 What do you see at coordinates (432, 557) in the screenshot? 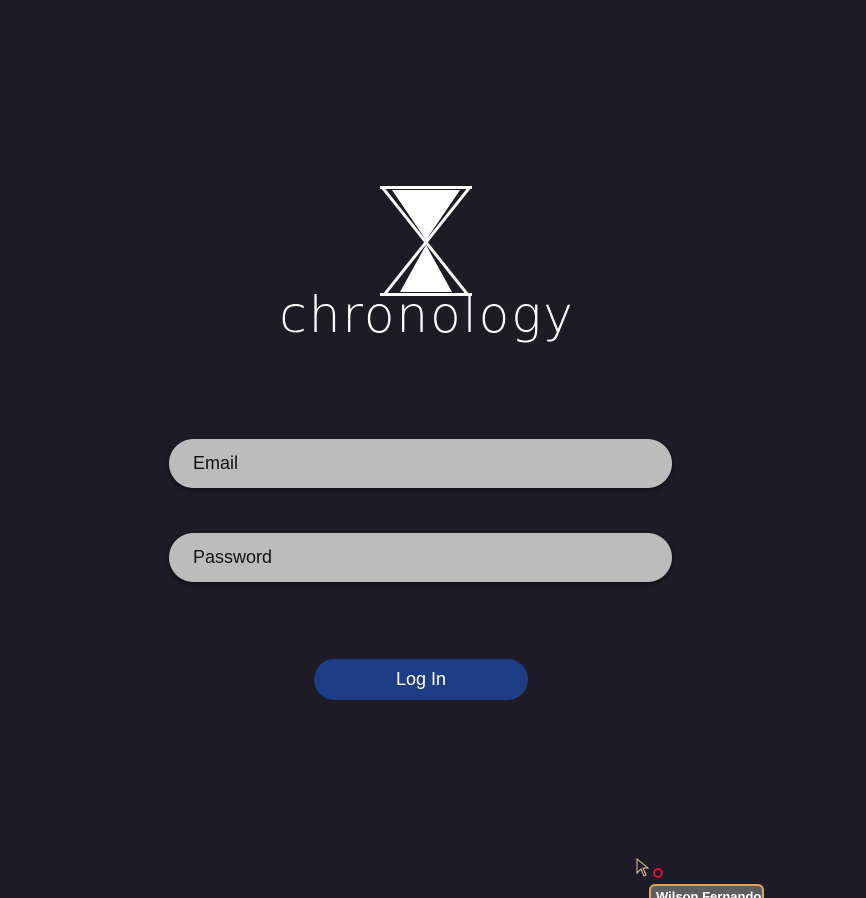
I see `password-input` at bounding box center [432, 557].